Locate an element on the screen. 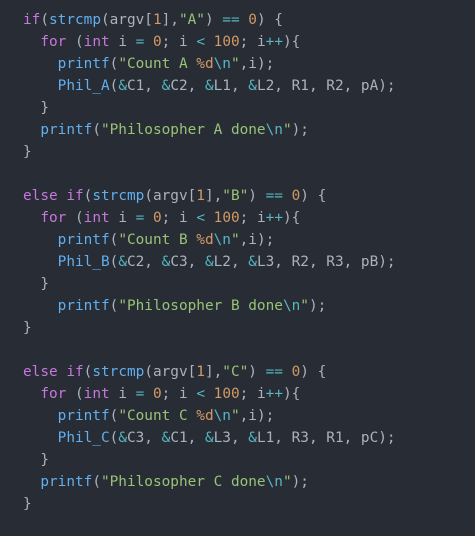 The height and width of the screenshot is (536, 475). plain-token: ){ is located at coordinates (292, 394).